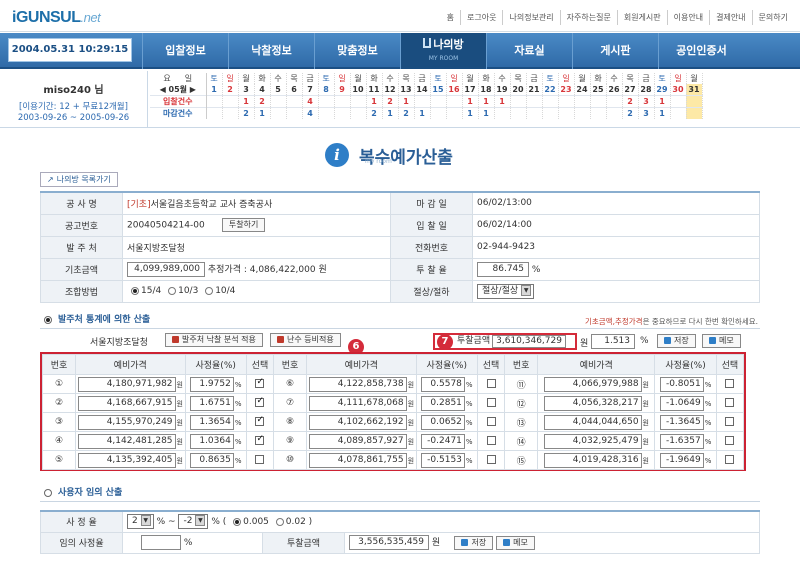 Image resolution: width=800 pixels, height=570 pixels. What do you see at coordinates (48, 493) in the screenshot?
I see `section-radio-user` at bounding box center [48, 493].